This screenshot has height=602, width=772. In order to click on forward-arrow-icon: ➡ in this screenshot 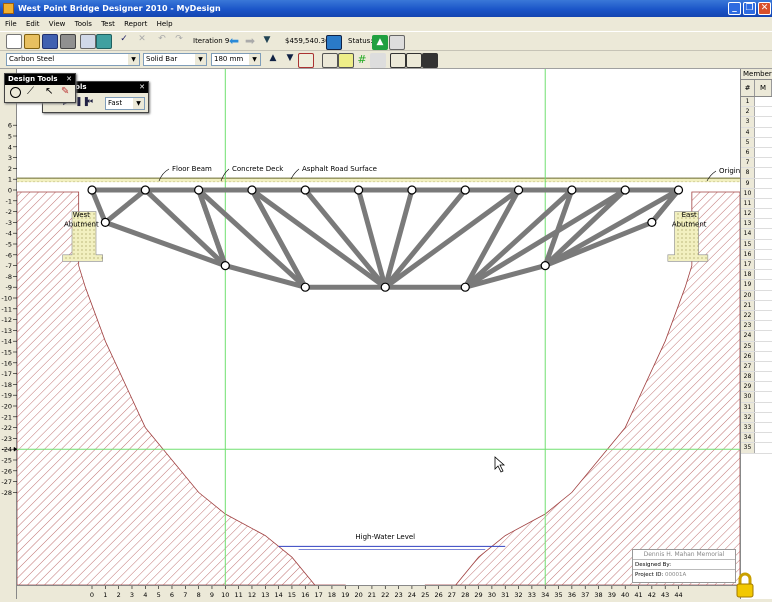, I will do `click(250, 42)`.